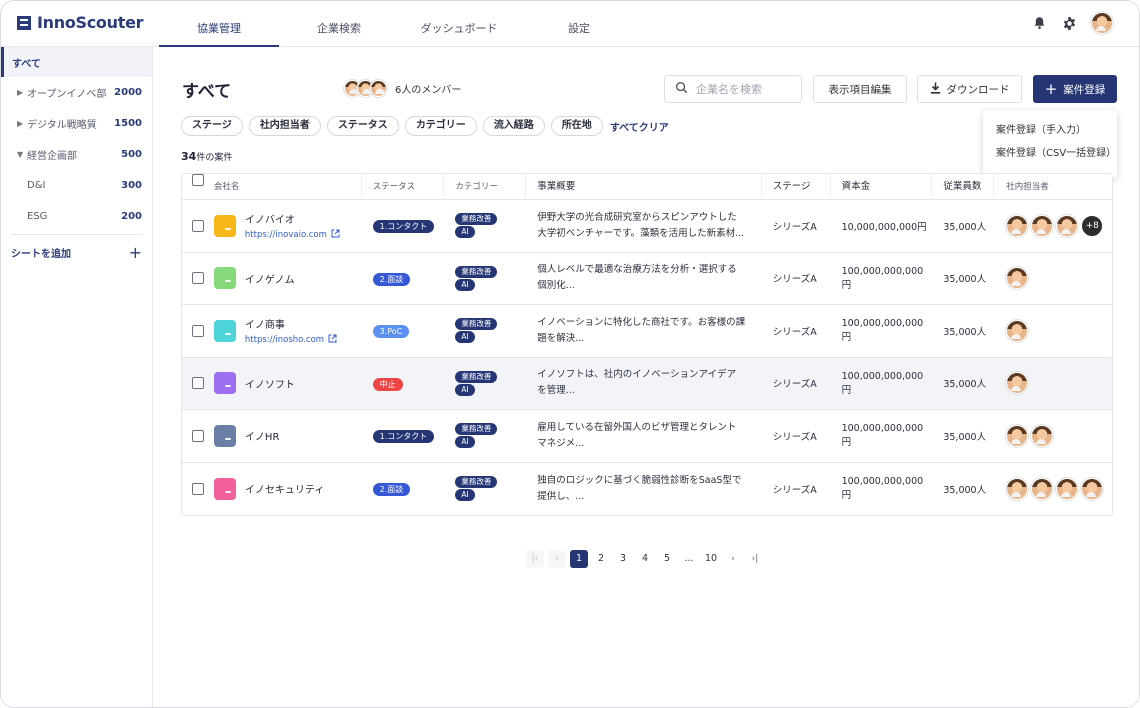 The image size is (1140, 708). I want to click on caret-down-icon: ▼, so click(22, 154).